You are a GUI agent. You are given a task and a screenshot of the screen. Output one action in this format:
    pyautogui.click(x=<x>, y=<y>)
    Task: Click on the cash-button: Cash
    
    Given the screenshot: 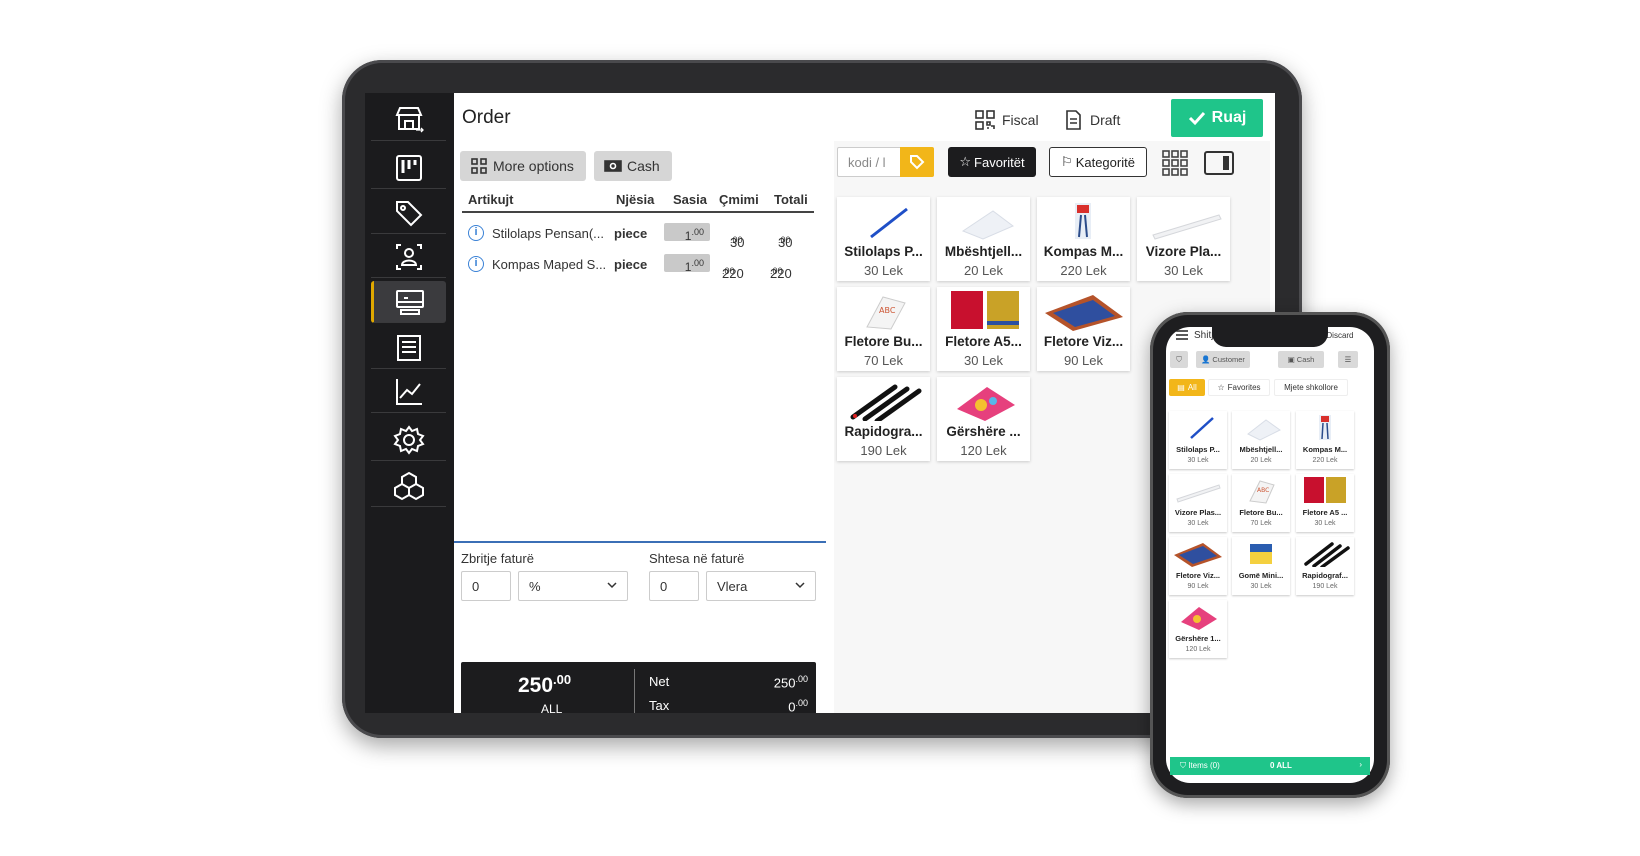 What is the action you would take?
    pyautogui.click(x=633, y=166)
    